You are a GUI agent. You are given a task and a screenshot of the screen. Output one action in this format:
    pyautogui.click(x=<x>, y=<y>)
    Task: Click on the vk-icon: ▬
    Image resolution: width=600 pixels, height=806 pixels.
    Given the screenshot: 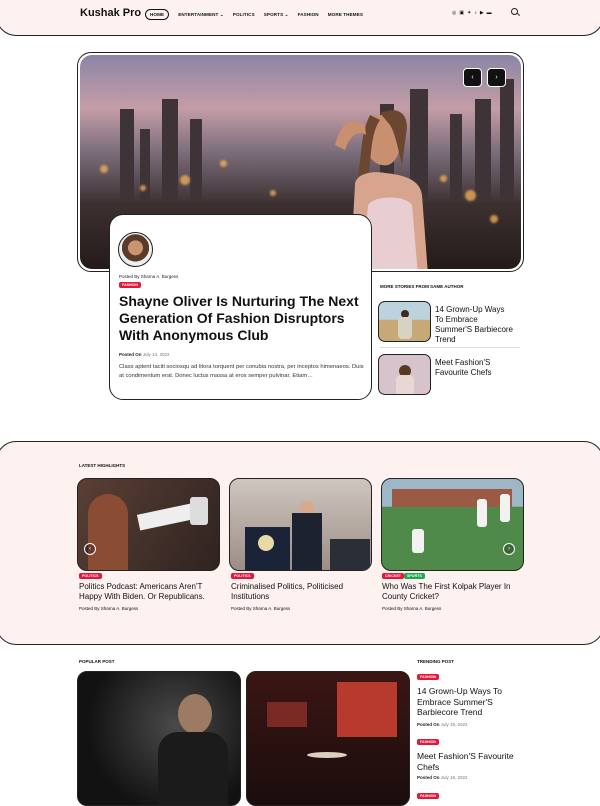 What is the action you would take?
    pyautogui.click(x=489, y=13)
    